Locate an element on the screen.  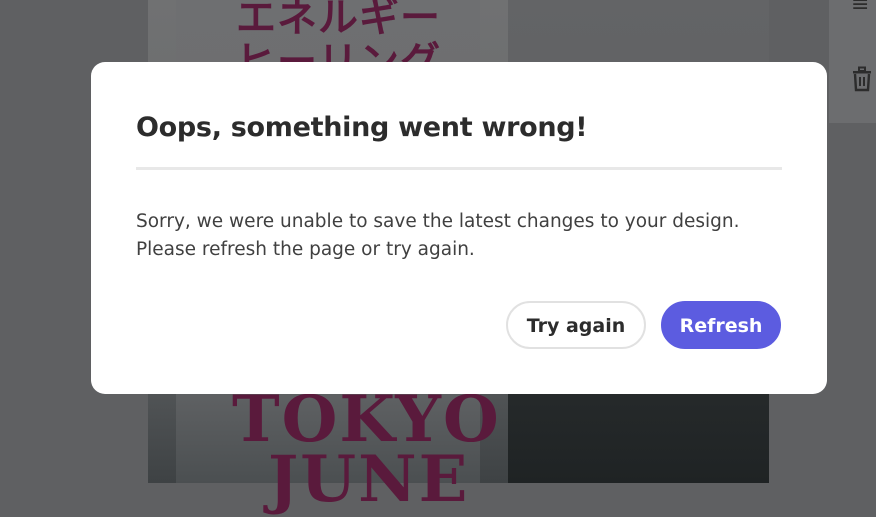
trash-icon-graphic is located at coordinates (862, 79).